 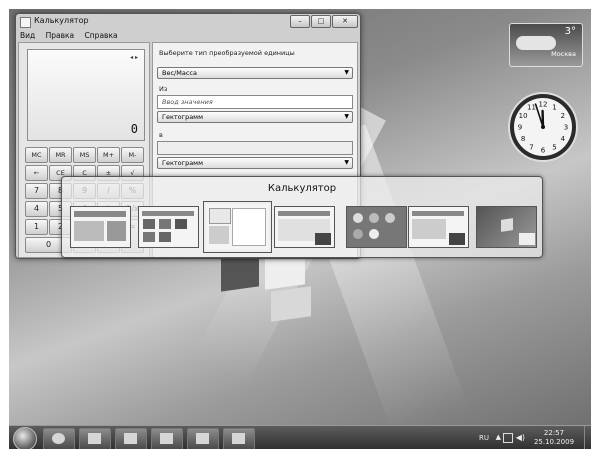 I want to click on language-indicator: RU, so click(x=484, y=438).